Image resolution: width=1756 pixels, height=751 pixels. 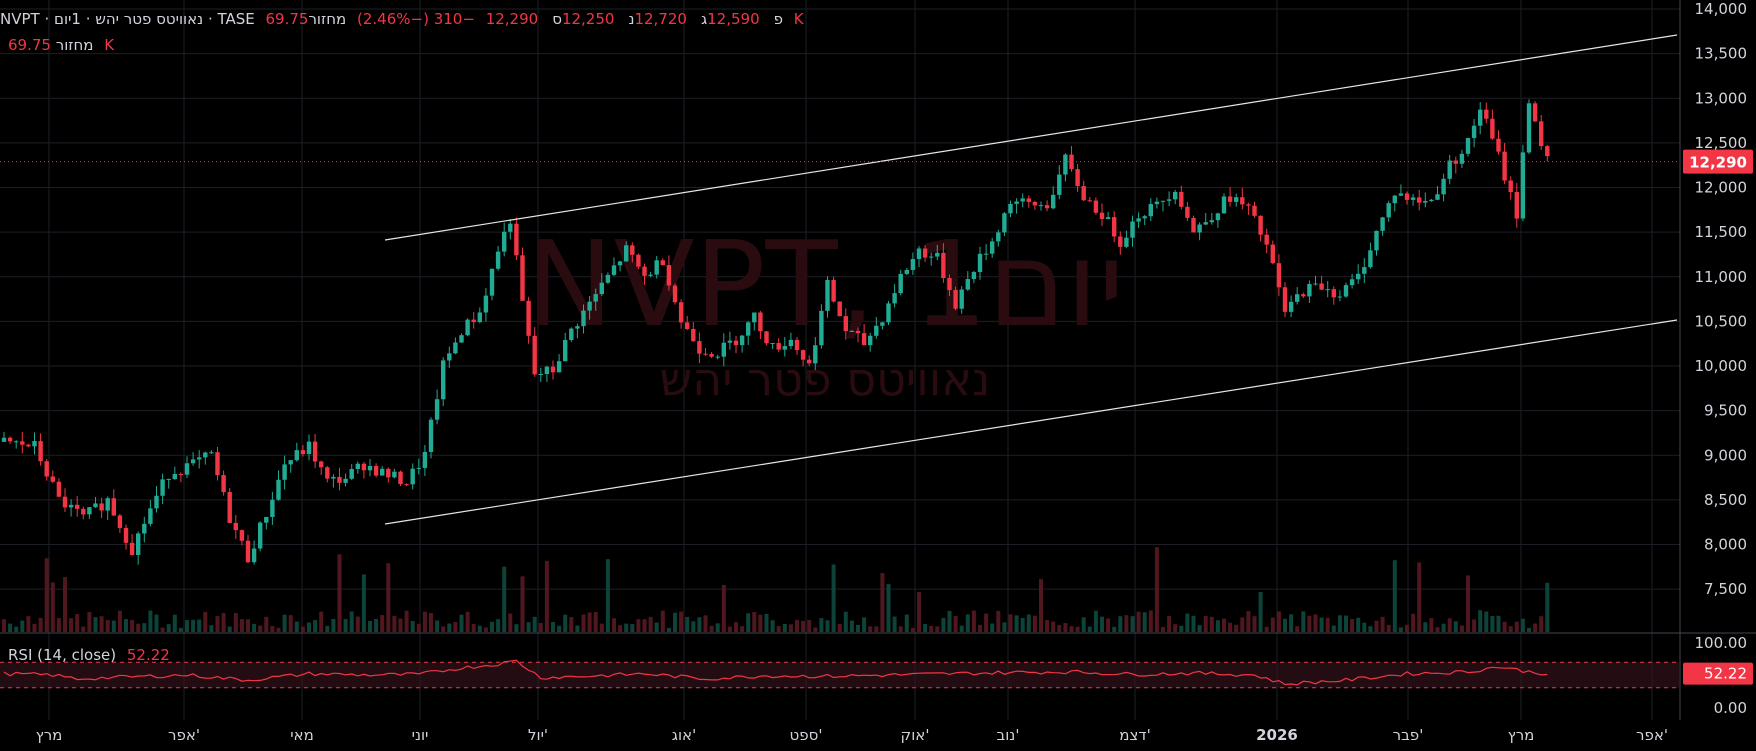 I want to click on y-tick-label: 9,500, so click(x=1725, y=411).